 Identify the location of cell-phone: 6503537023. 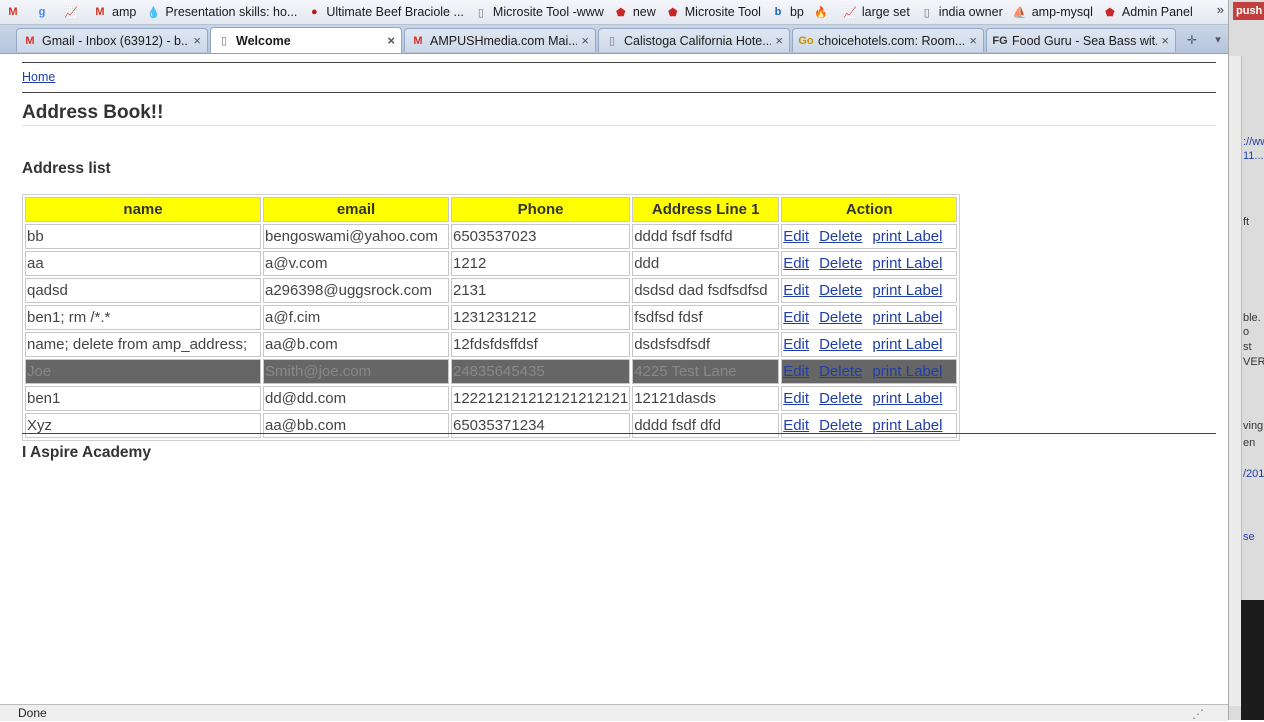
(541, 236).